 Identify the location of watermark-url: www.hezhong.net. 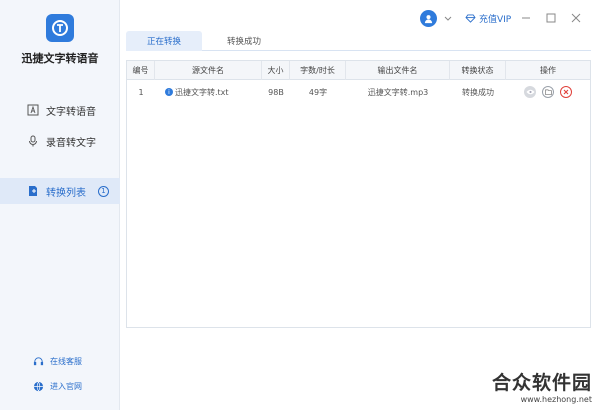
(556, 399).